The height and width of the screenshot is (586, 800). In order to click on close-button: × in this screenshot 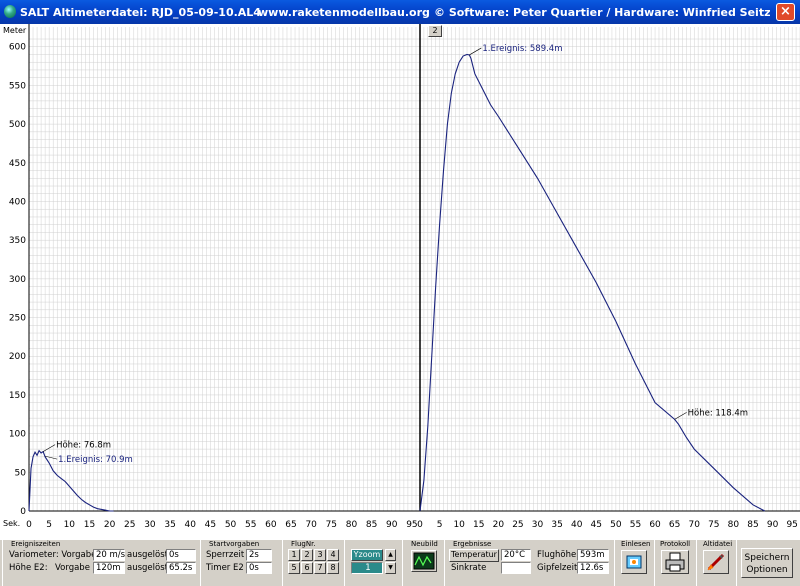, I will do `click(785, 12)`.